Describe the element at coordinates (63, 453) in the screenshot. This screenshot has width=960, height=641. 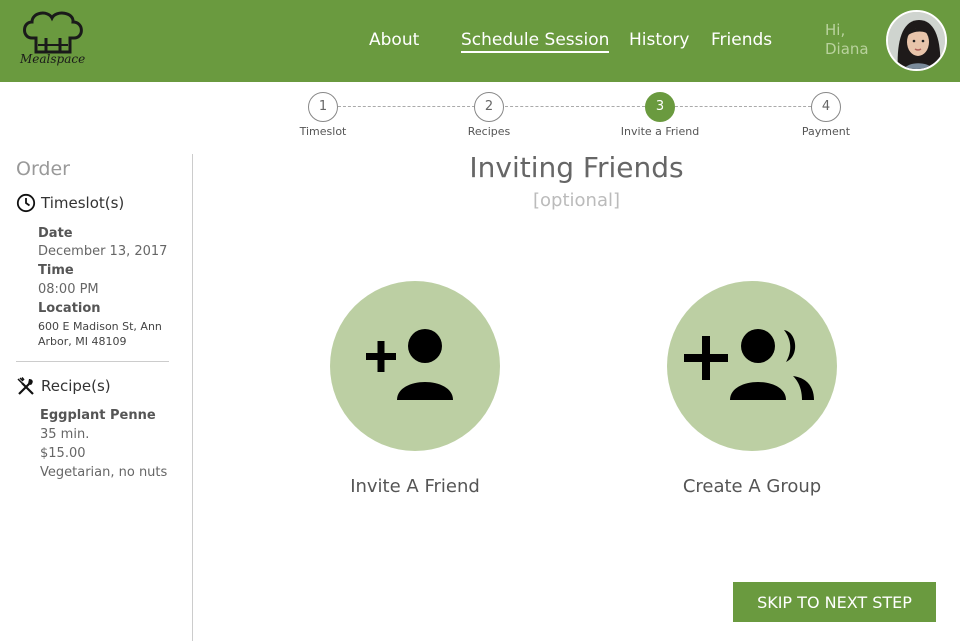
I see `recipe-price: $15.00` at that location.